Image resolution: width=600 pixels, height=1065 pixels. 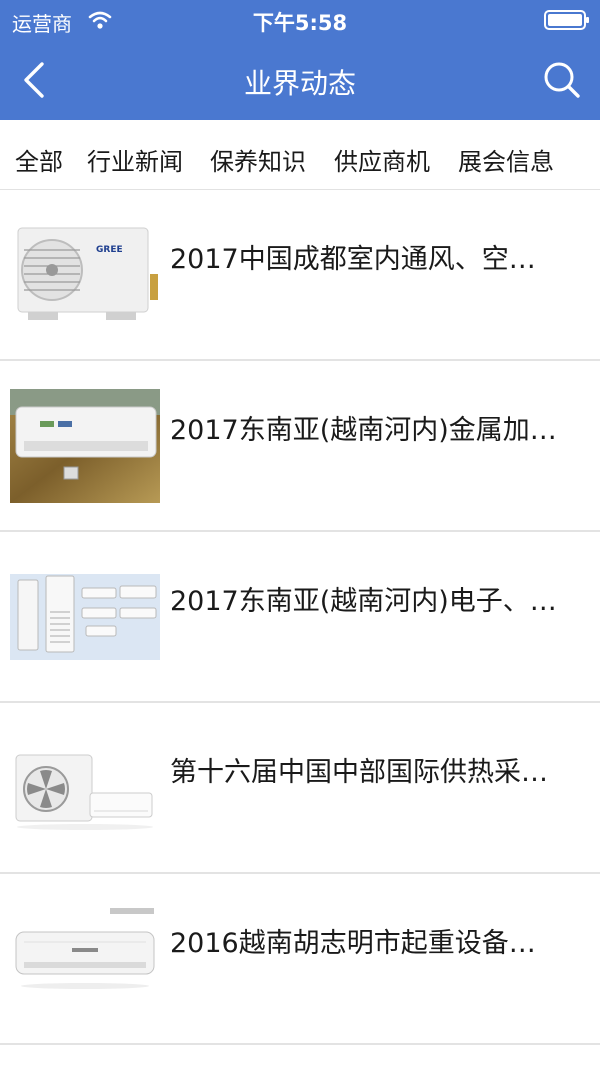 I want to click on navigation-bar: 业界动态, so click(x=300, y=80).